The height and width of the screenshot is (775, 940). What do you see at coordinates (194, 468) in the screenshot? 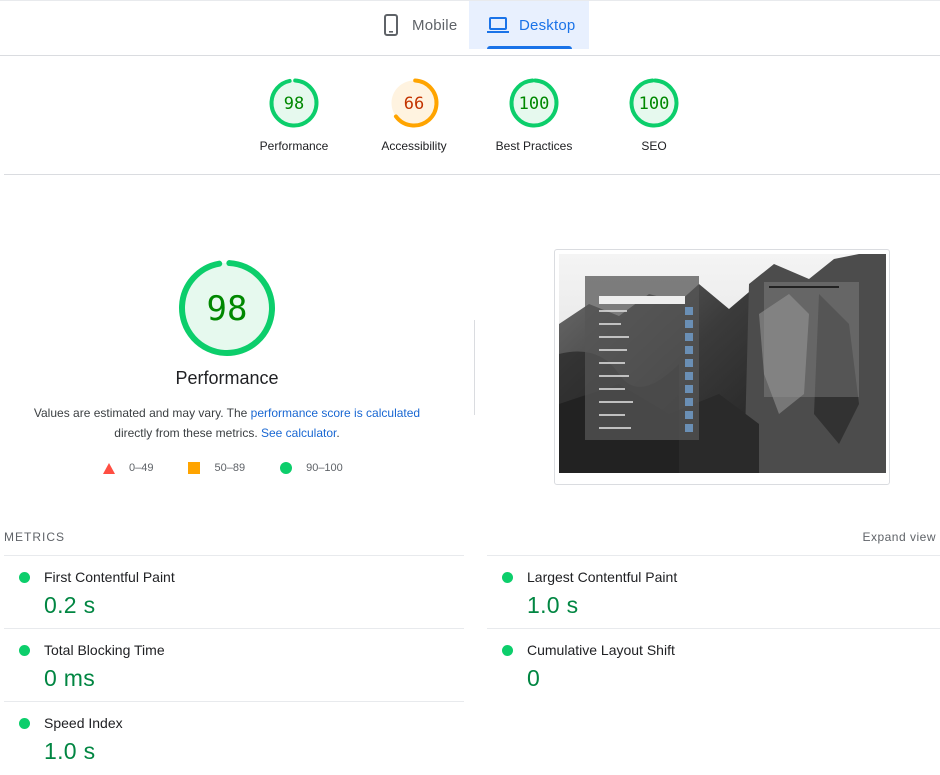
I see `square-icon` at bounding box center [194, 468].